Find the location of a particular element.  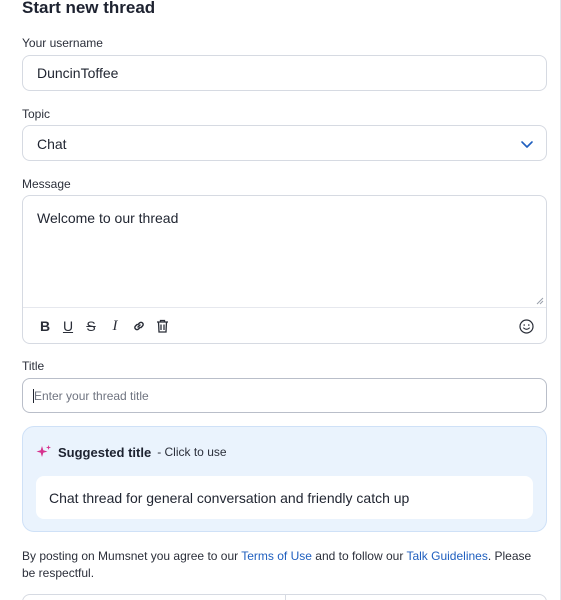

suggested-title-label: Suggested title is located at coordinates (105, 452).